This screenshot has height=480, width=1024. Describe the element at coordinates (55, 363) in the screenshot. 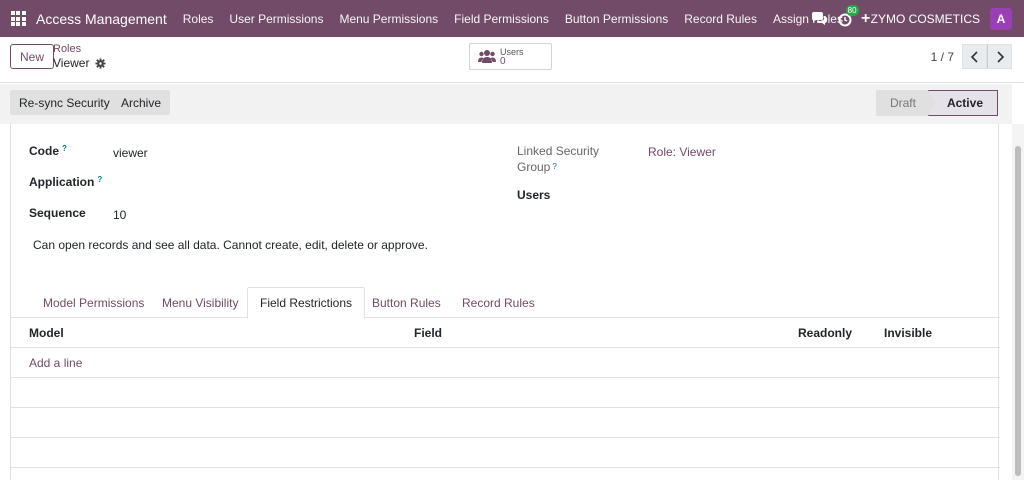

I see `add-line-link: Add a line` at that location.